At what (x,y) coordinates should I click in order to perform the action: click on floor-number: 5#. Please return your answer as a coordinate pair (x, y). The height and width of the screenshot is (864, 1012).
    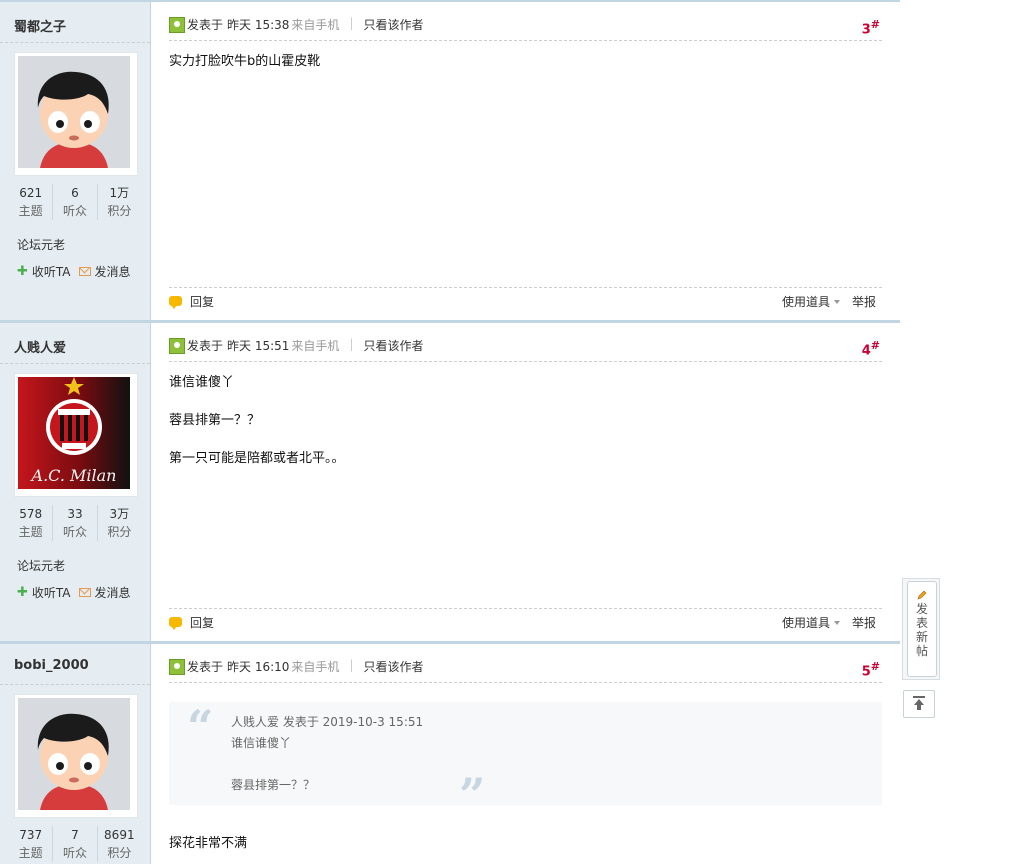
    Looking at the image, I should click on (871, 669).